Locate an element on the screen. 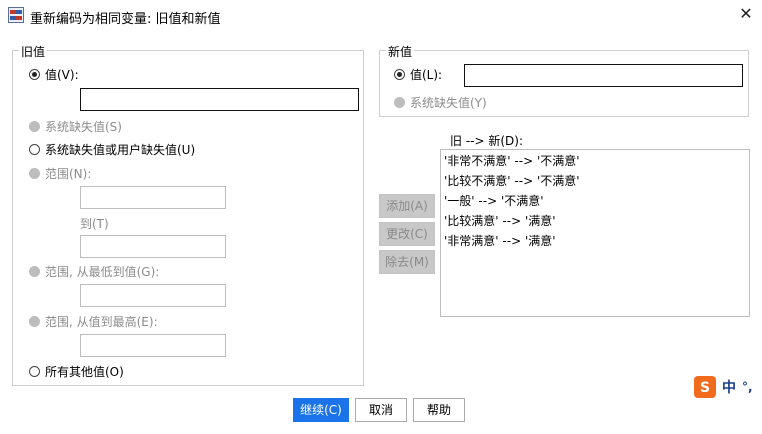  old-value-legend: 旧值 is located at coordinates (33, 51).